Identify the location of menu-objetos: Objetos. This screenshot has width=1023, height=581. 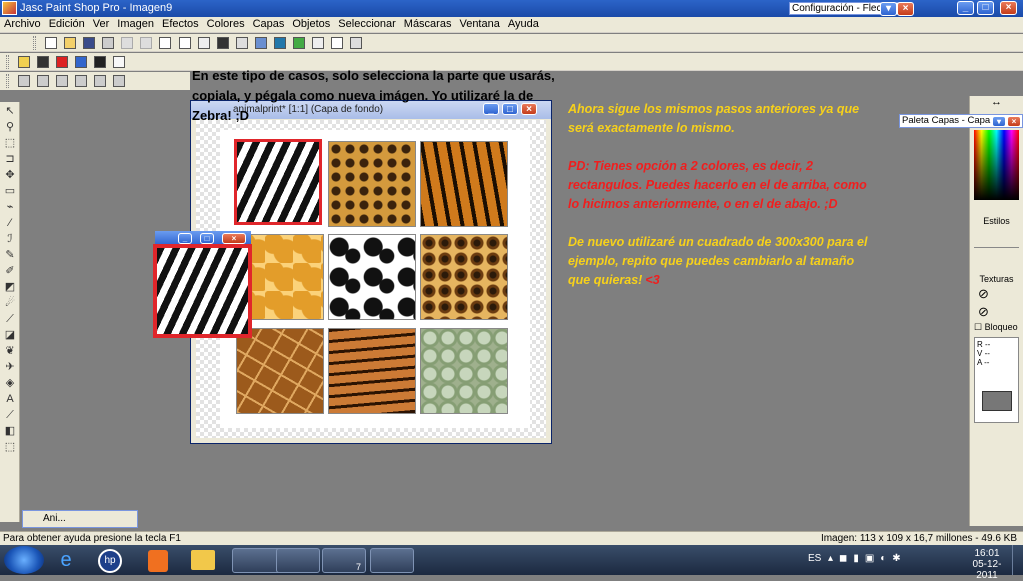
(311, 23).